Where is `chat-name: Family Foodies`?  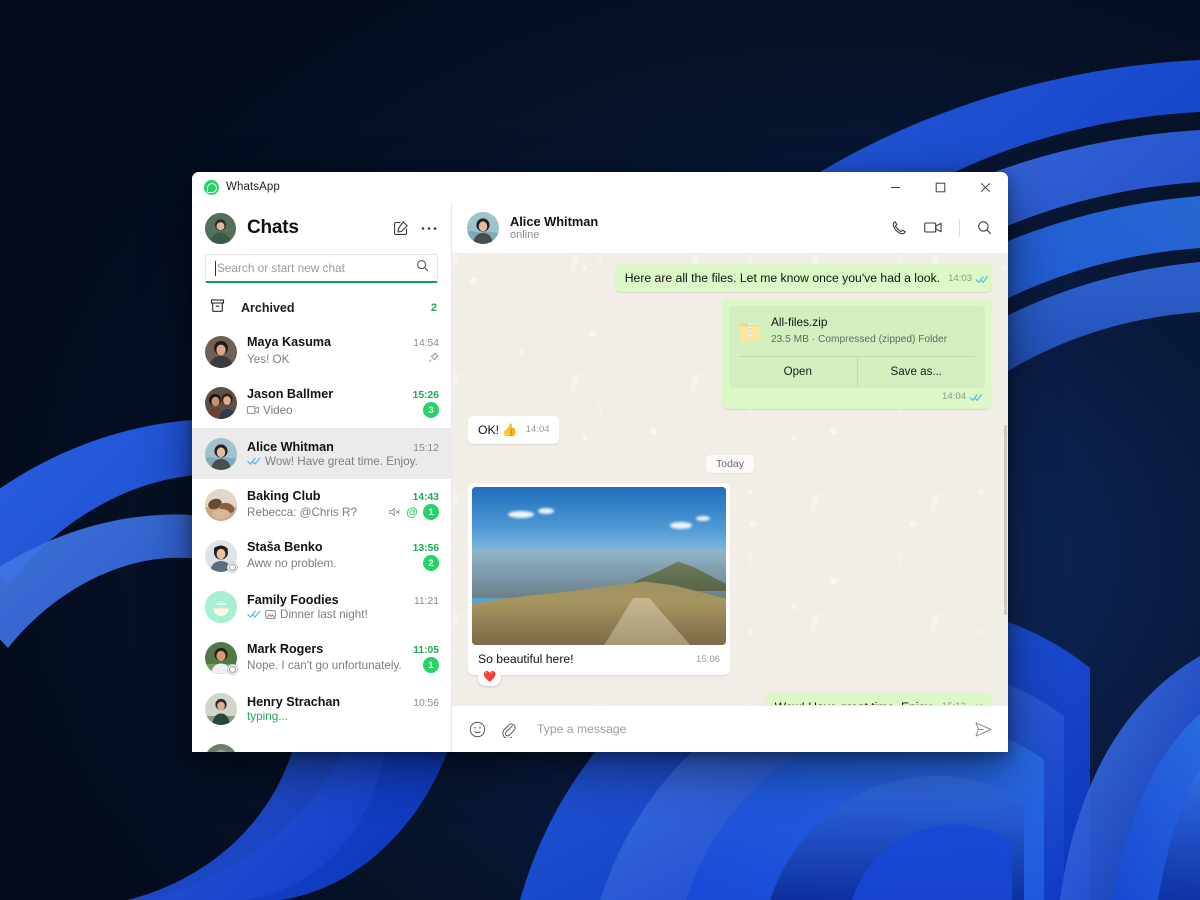 chat-name: Family Foodies is located at coordinates (293, 599).